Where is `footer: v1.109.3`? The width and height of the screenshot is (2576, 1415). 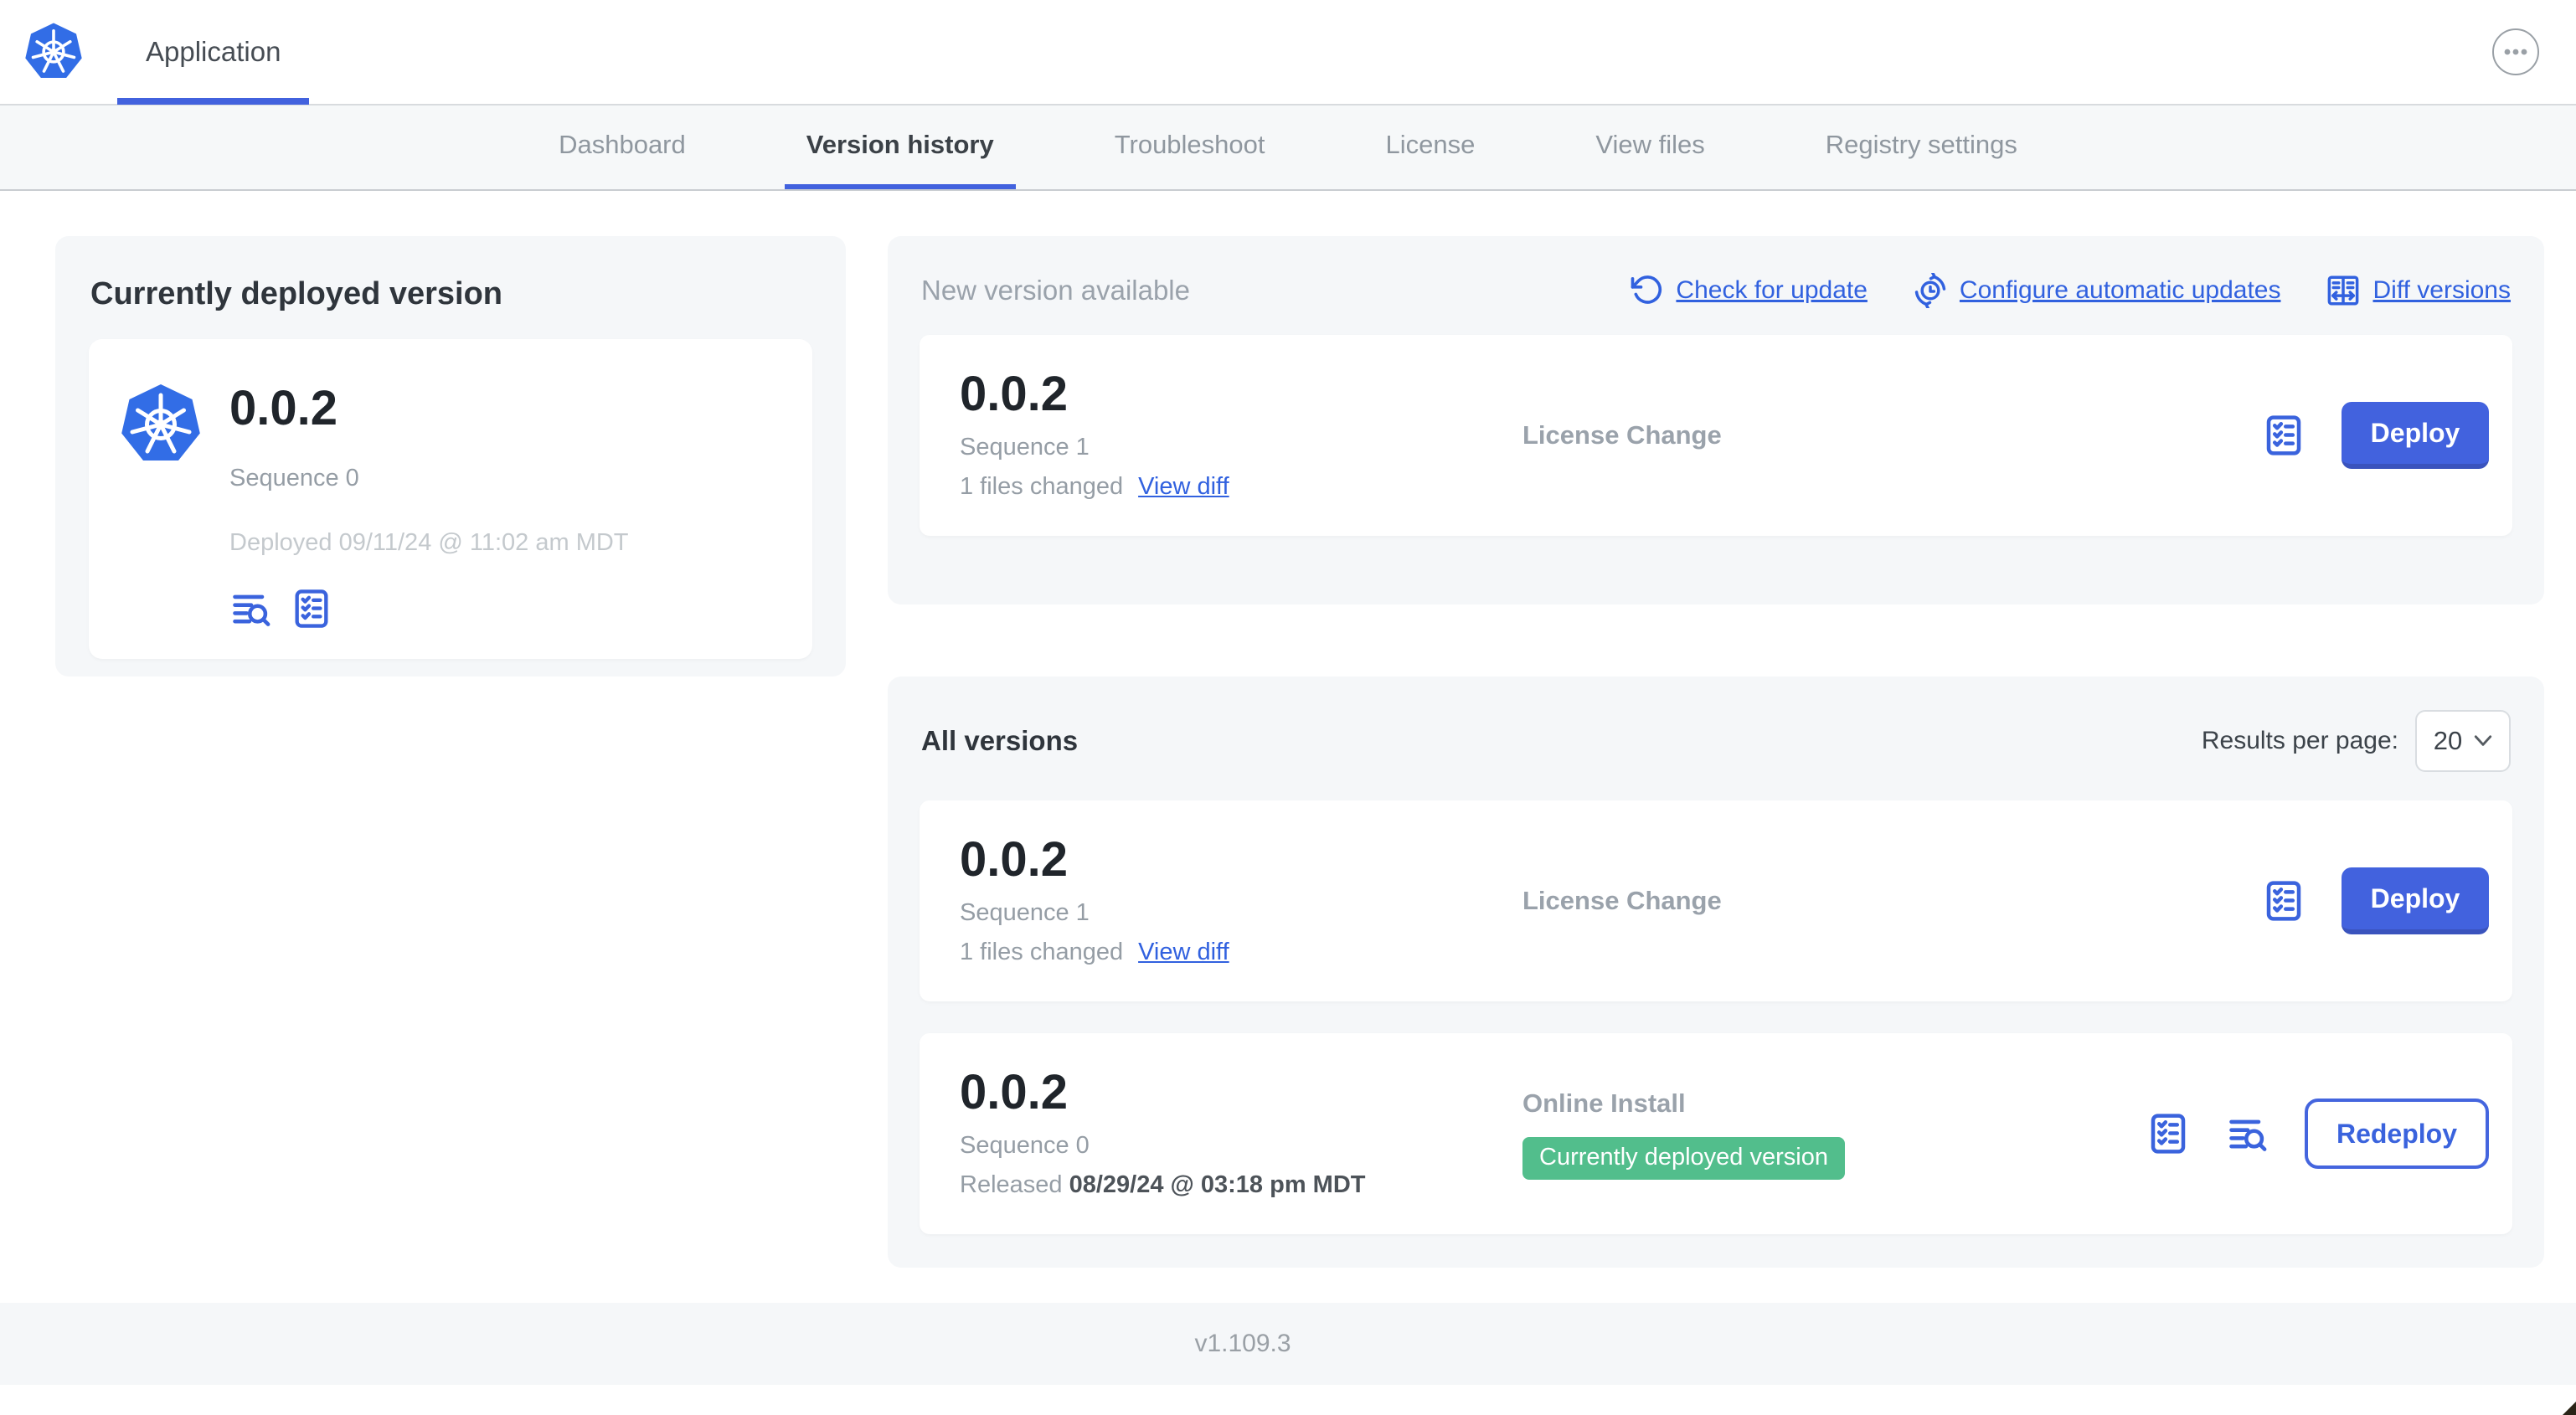 footer: v1.109.3 is located at coordinates (1288, 1344).